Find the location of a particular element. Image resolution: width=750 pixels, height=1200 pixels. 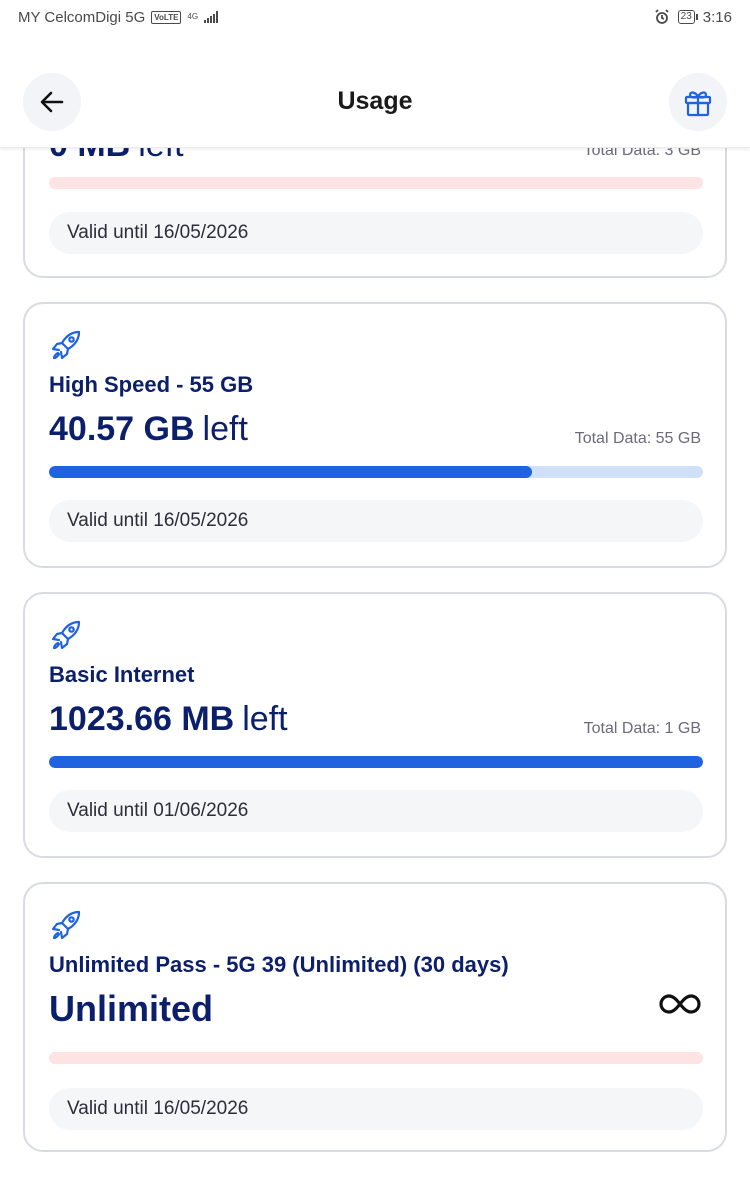

gift-button is located at coordinates (698, 102).